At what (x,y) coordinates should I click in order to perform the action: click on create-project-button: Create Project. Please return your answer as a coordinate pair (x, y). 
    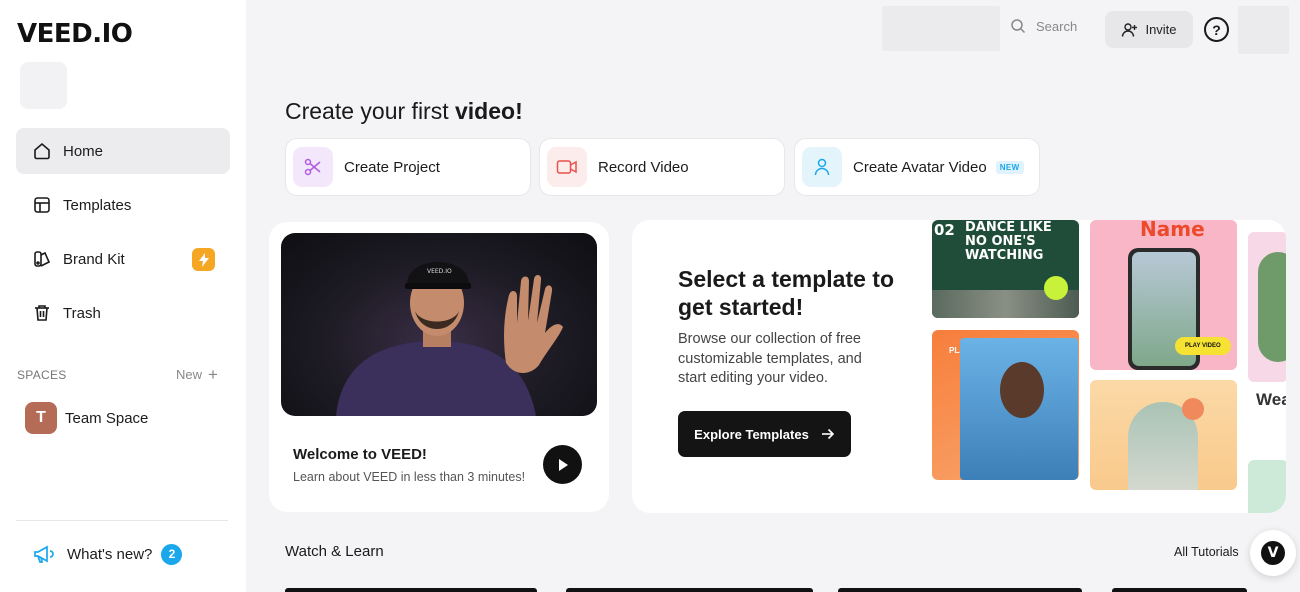
    Looking at the image, I should click on (408, 167).